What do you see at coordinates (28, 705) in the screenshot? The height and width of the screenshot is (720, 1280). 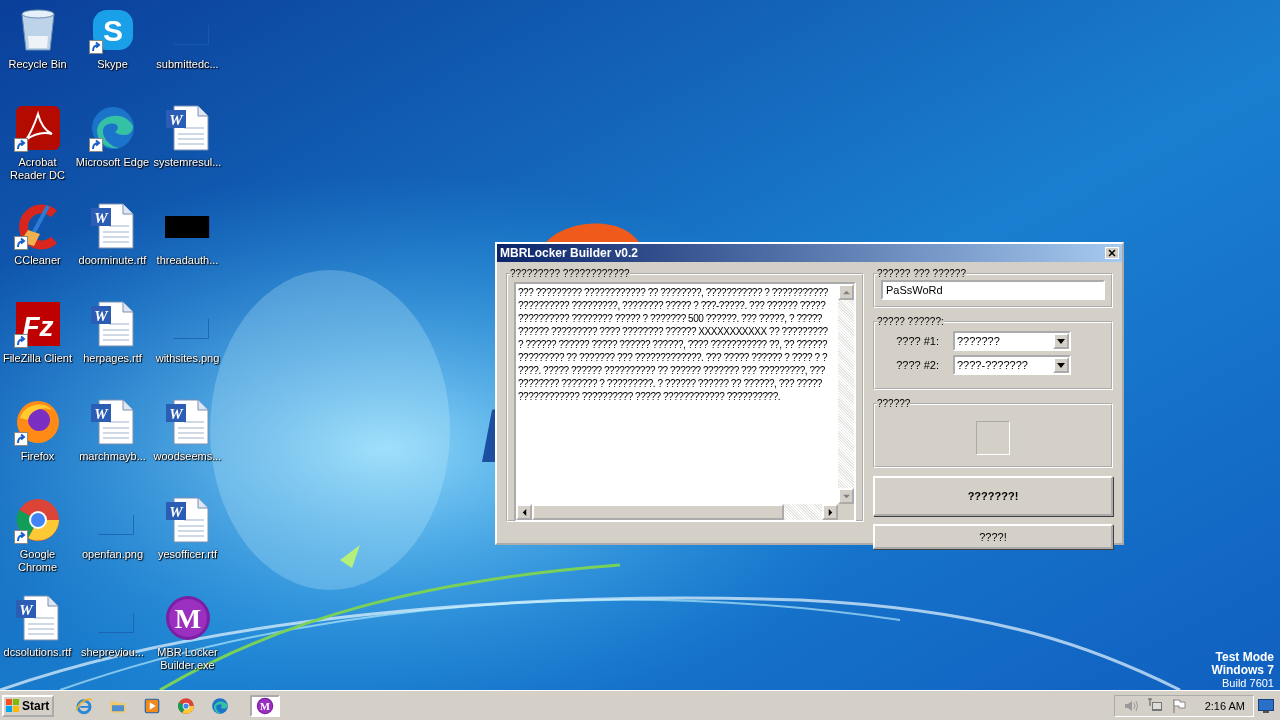 I see `start-button: Start` at bounding box center [28, 705].